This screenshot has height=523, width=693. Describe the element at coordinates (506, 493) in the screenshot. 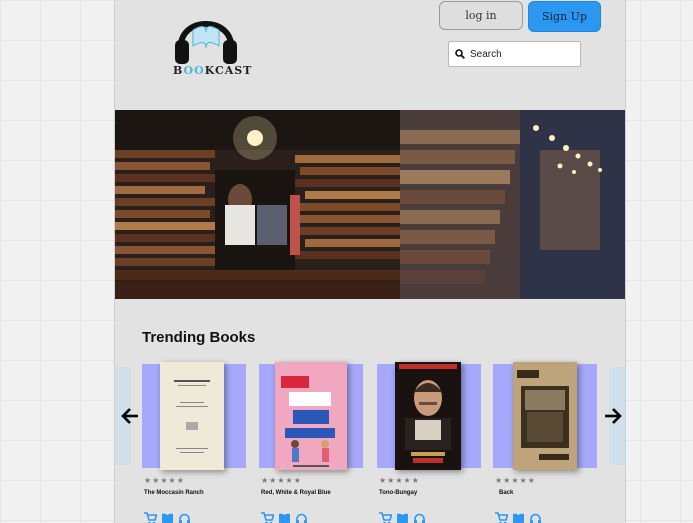

I see `book-title: Back` at that location.